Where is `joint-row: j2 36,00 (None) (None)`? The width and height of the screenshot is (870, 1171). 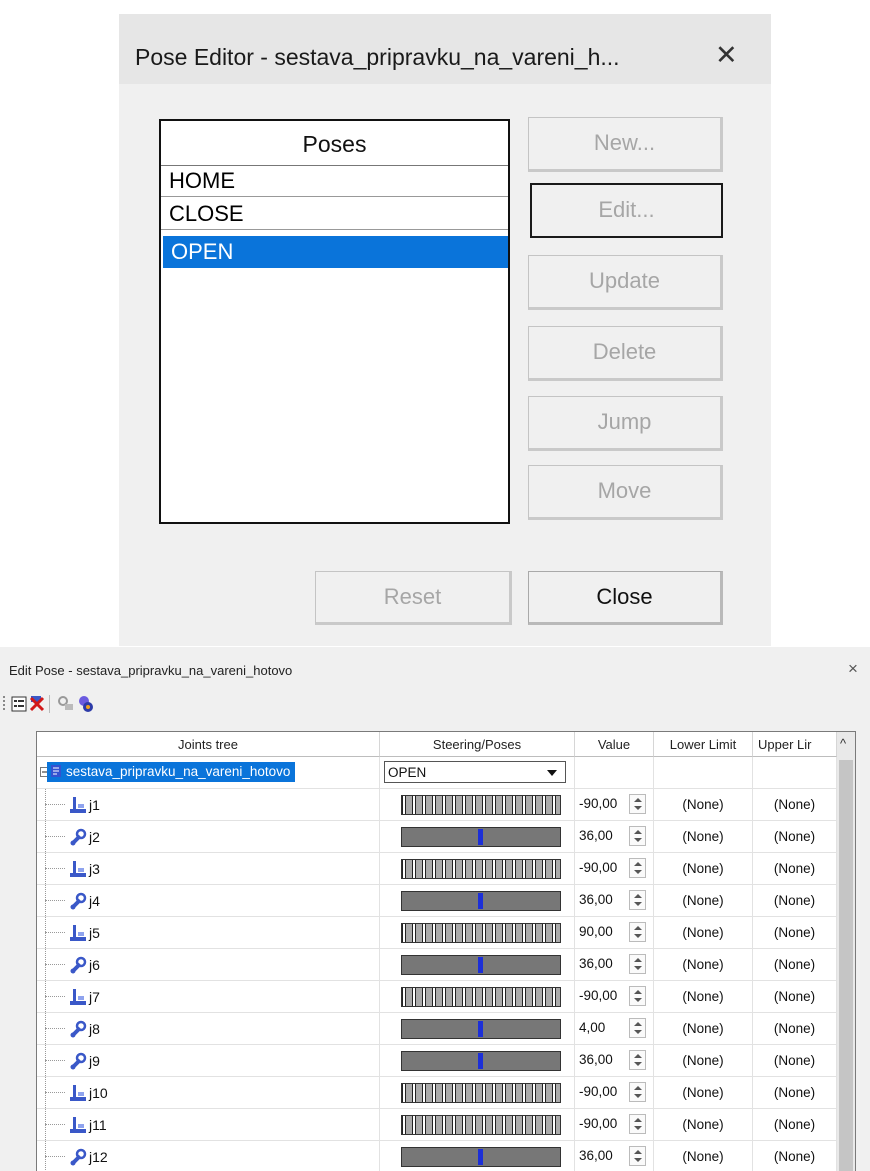
joint-row: j2 36,00 (None) (None) is located at coordinates (437, 837).